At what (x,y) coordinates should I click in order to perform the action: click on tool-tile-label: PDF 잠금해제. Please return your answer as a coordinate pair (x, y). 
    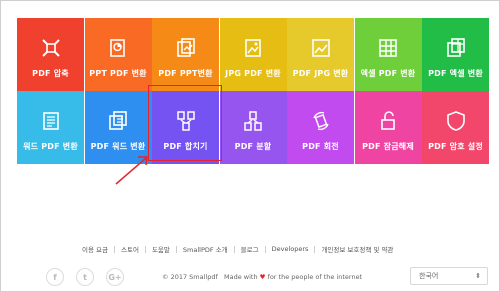
    Looking at the image, I should click on (388, 146).